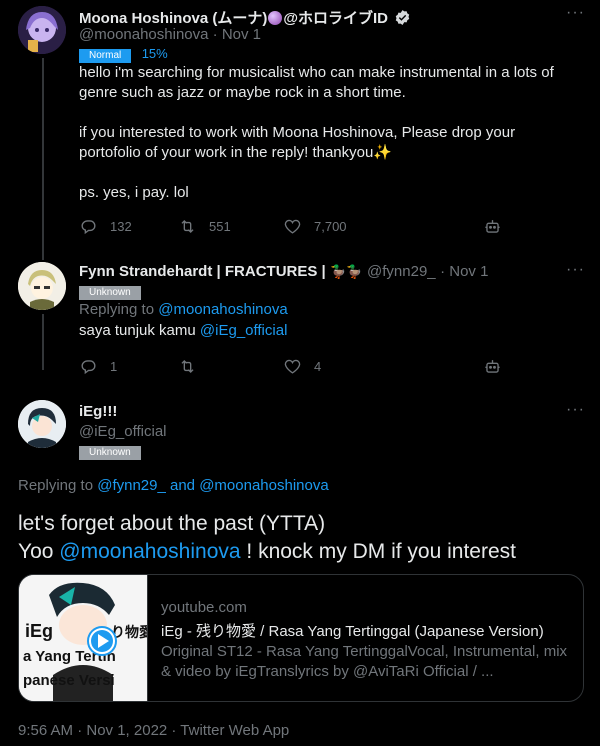 This screenshot has width=600, height=746. Describe the element at coordinates (220, 226) in the screenshot. I see `retweet-count: 551` at that location.